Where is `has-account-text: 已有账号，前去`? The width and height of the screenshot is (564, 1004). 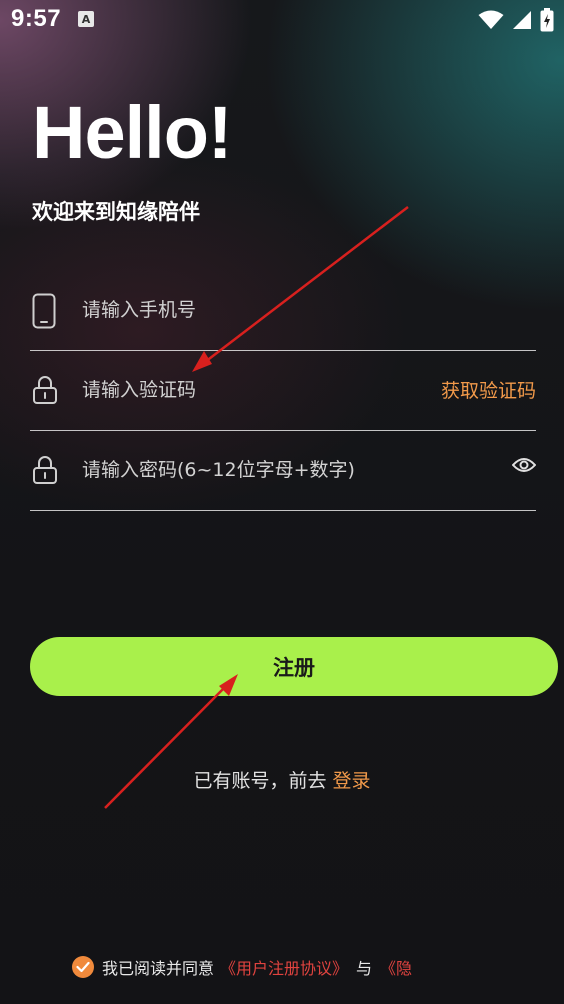 has-account-text: 已有账号，前去 is located at coordinates (263, 781).